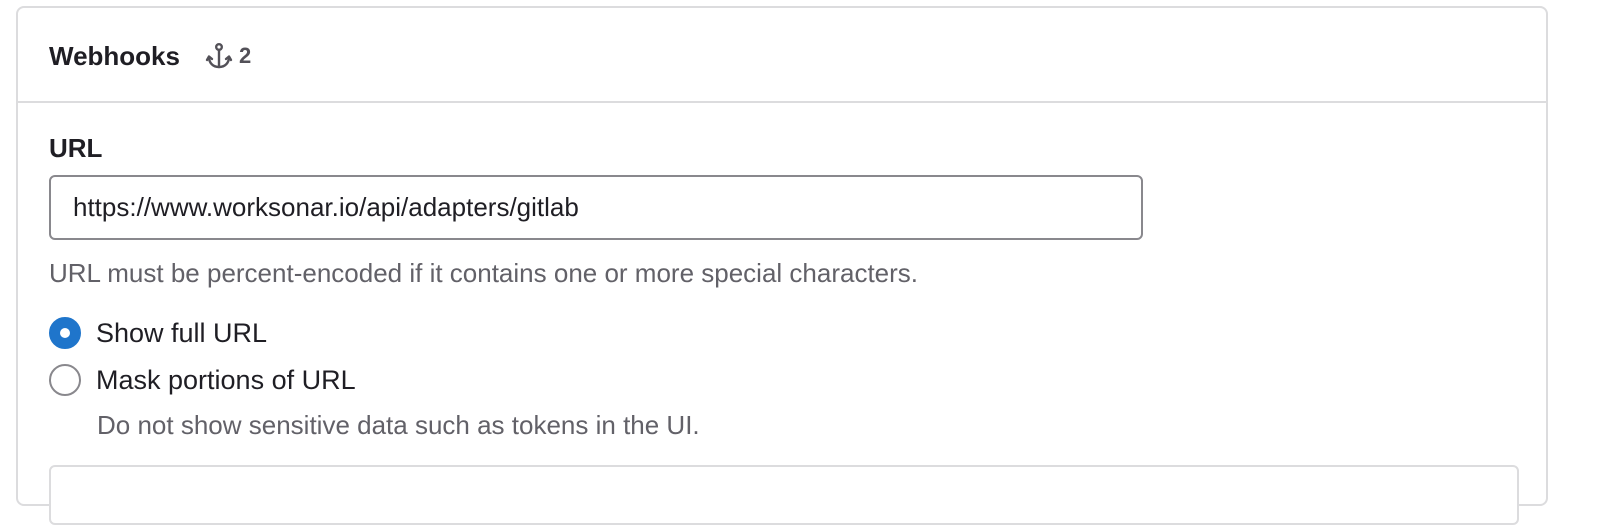 This screenshot has width=1606, height=525. Describe the element at coordinates (181, 333) in the screenshot. I see `show-full-url-label: Show full URL` at that location.